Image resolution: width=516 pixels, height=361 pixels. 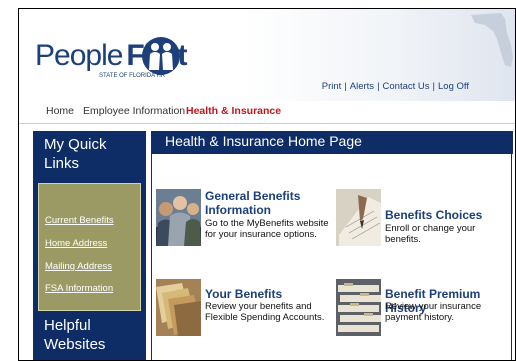 What do you see at coordinates (265, 317) in the screenshot?
I see `your-benefits-desc-line2: Flexible Spending Accounts.` at bounding box center [265, 317].